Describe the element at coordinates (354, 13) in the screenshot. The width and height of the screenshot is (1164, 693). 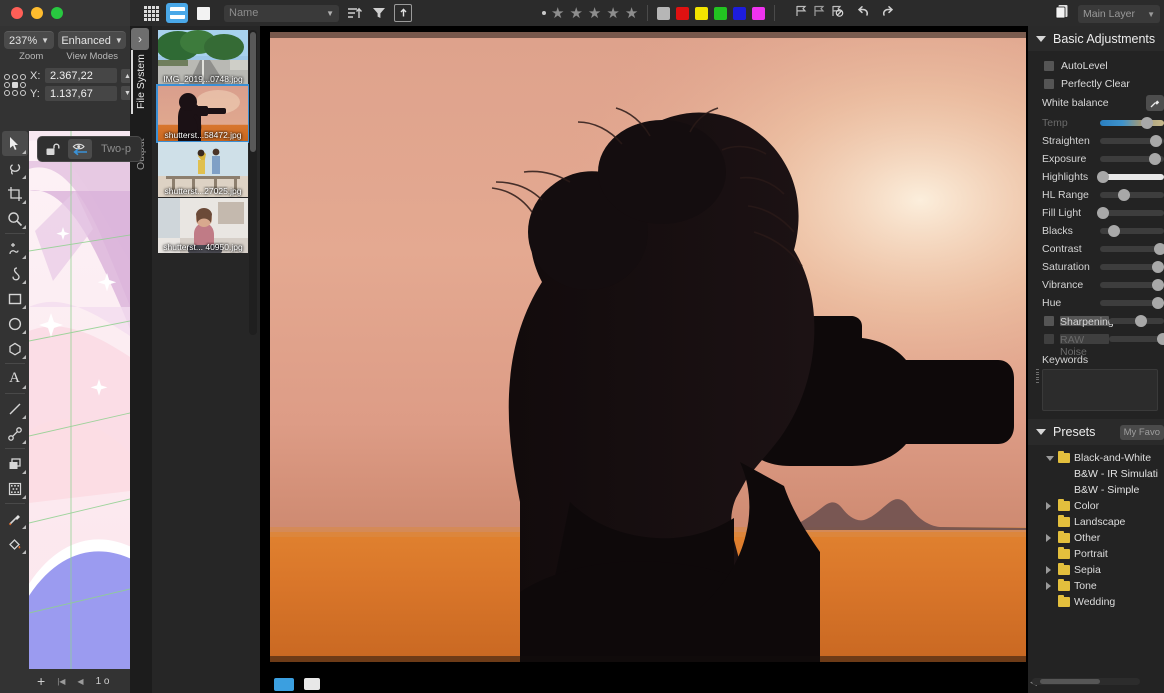
I see `sort-ascending-icon` at that location.